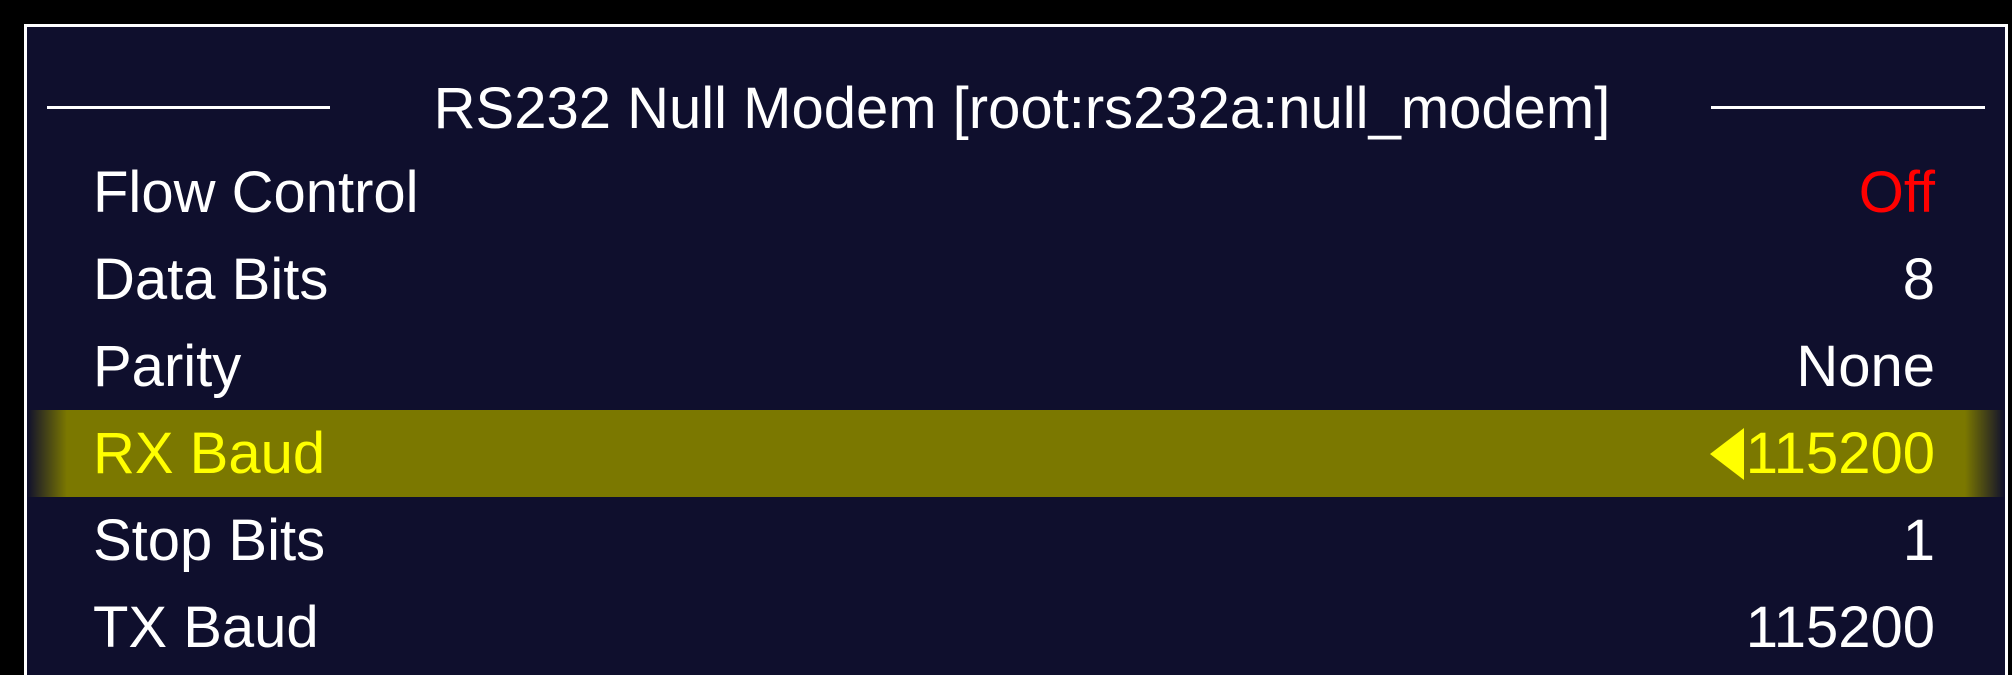 The image size is (2012, 675). What do you see at coordinates (1848, 107) in the screenshot?
I see `title-divider-right` at bounding box center [1848, 107].